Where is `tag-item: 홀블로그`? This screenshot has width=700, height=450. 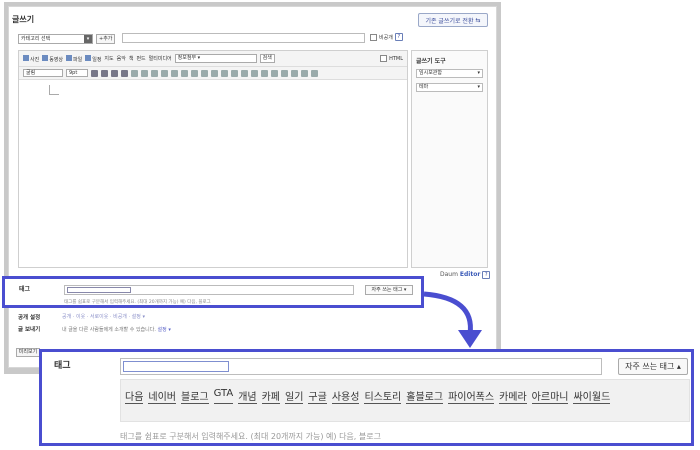
tag-item: 홀블로그 is located at coordinates (425, 396).